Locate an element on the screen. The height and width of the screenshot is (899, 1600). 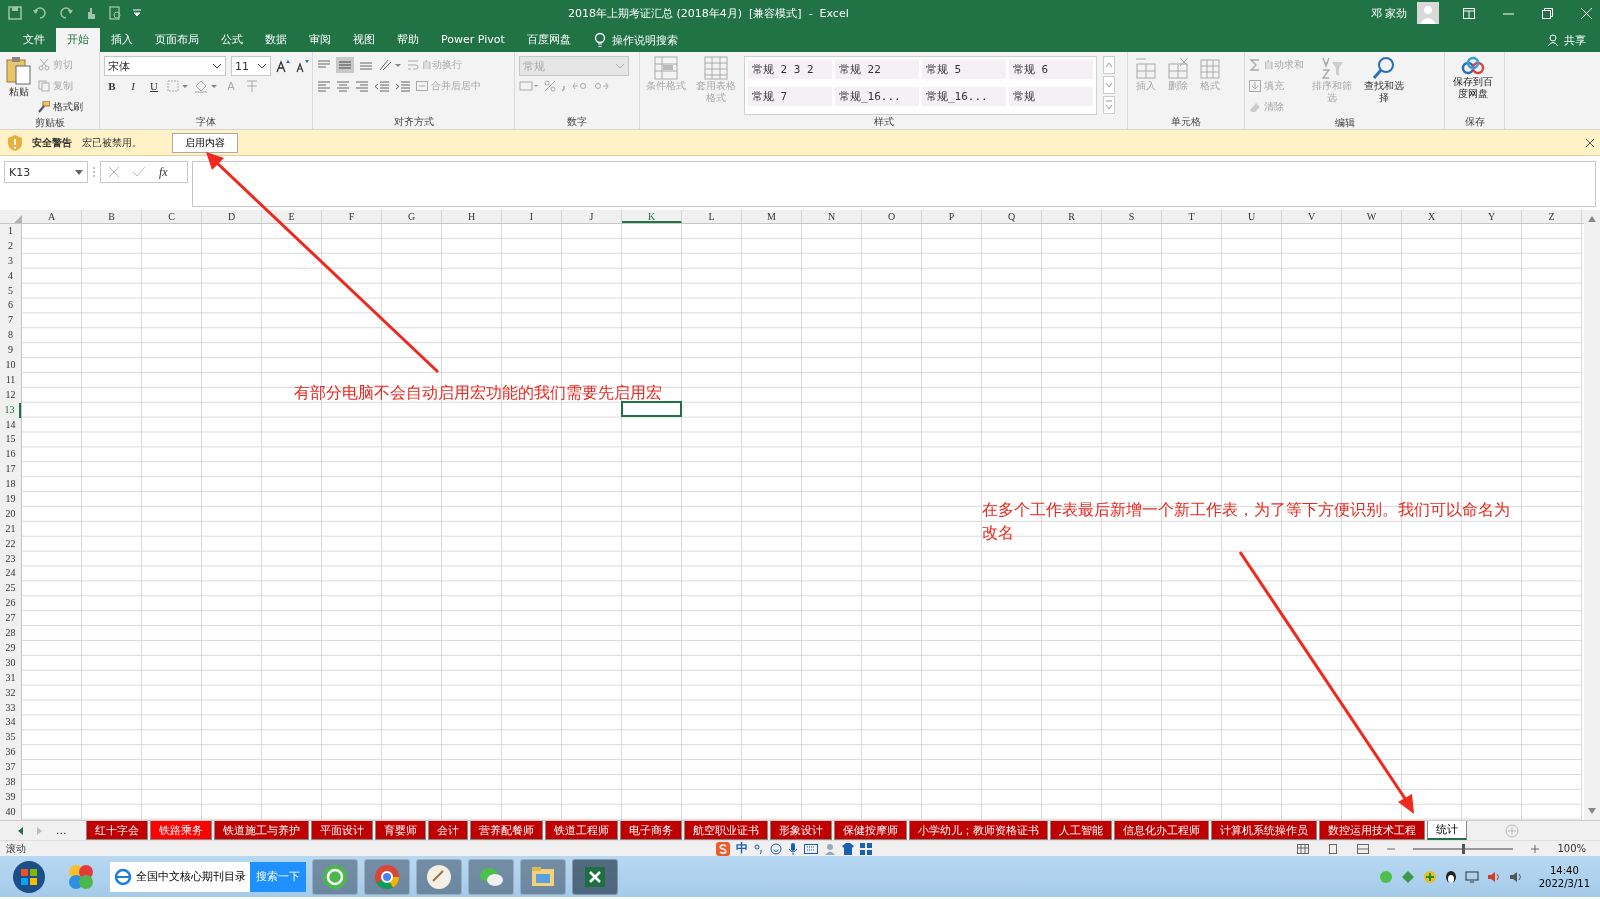
column-header: V is located at coordinates (1312, 216).